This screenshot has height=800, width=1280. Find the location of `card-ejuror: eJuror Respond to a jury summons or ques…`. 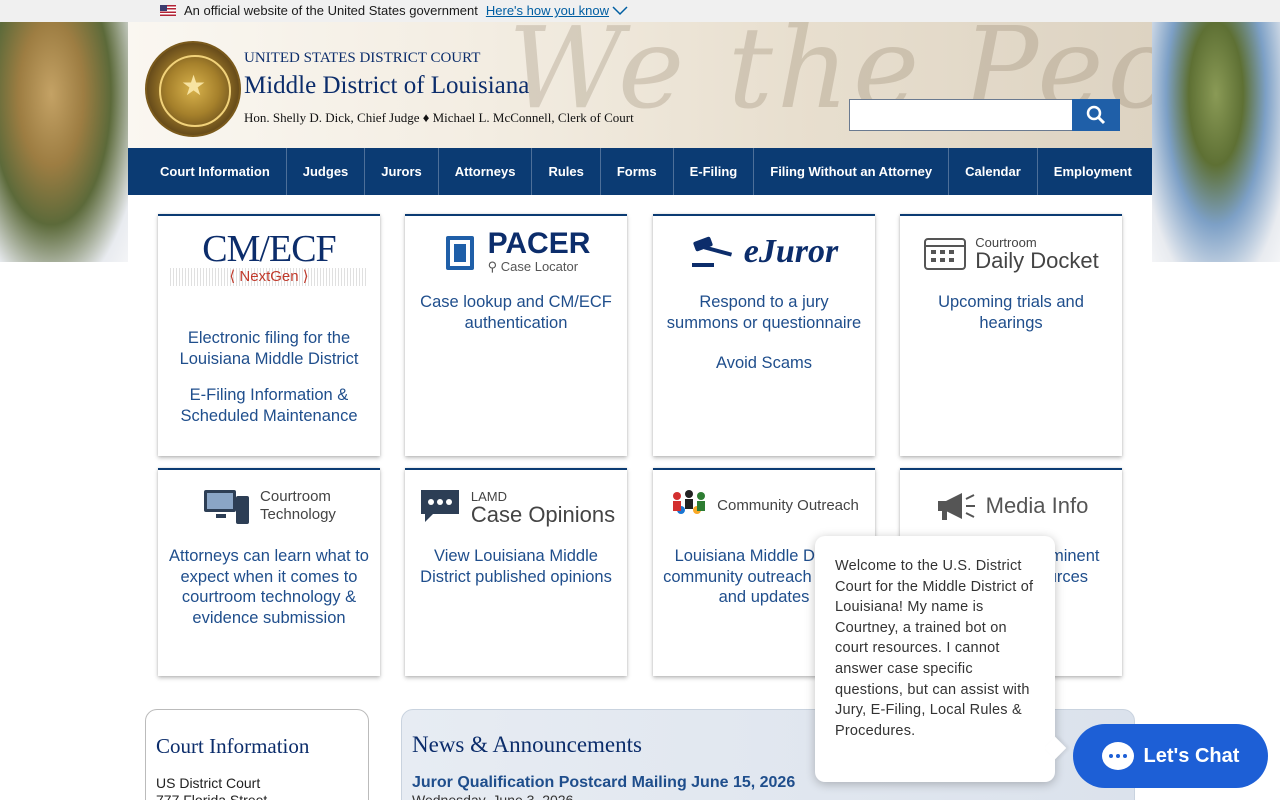

card-ejuror: eJuror Respond to a jury summons or ques… is located at coordinates (764, 335).